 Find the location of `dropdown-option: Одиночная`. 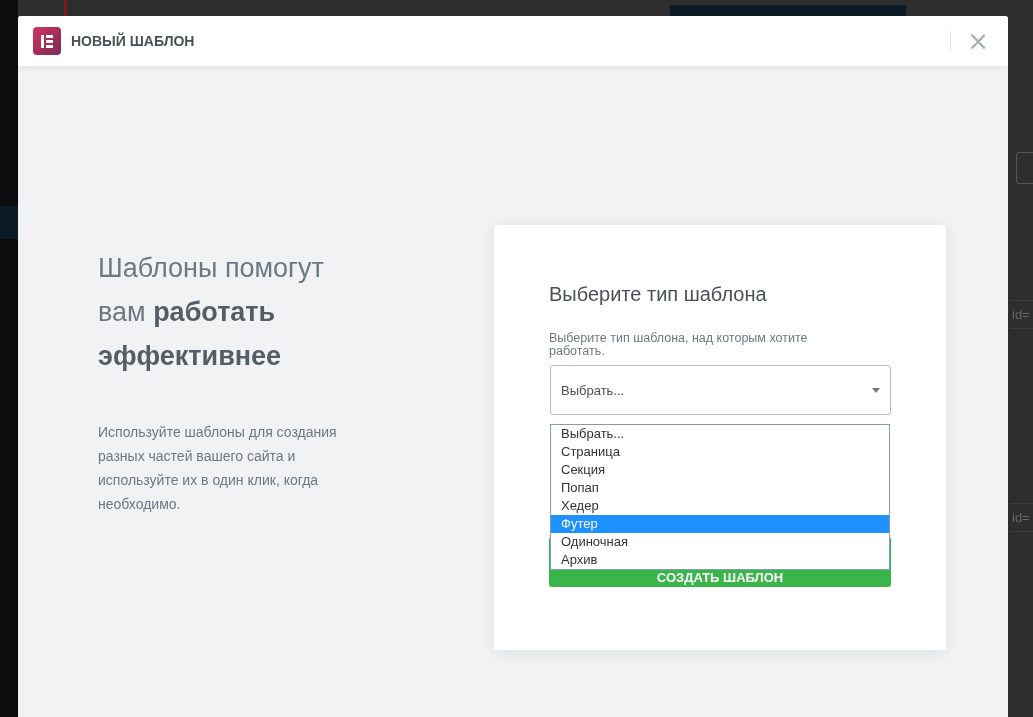

dropdown-option: Одиночная is located at coordinates (720, 542).